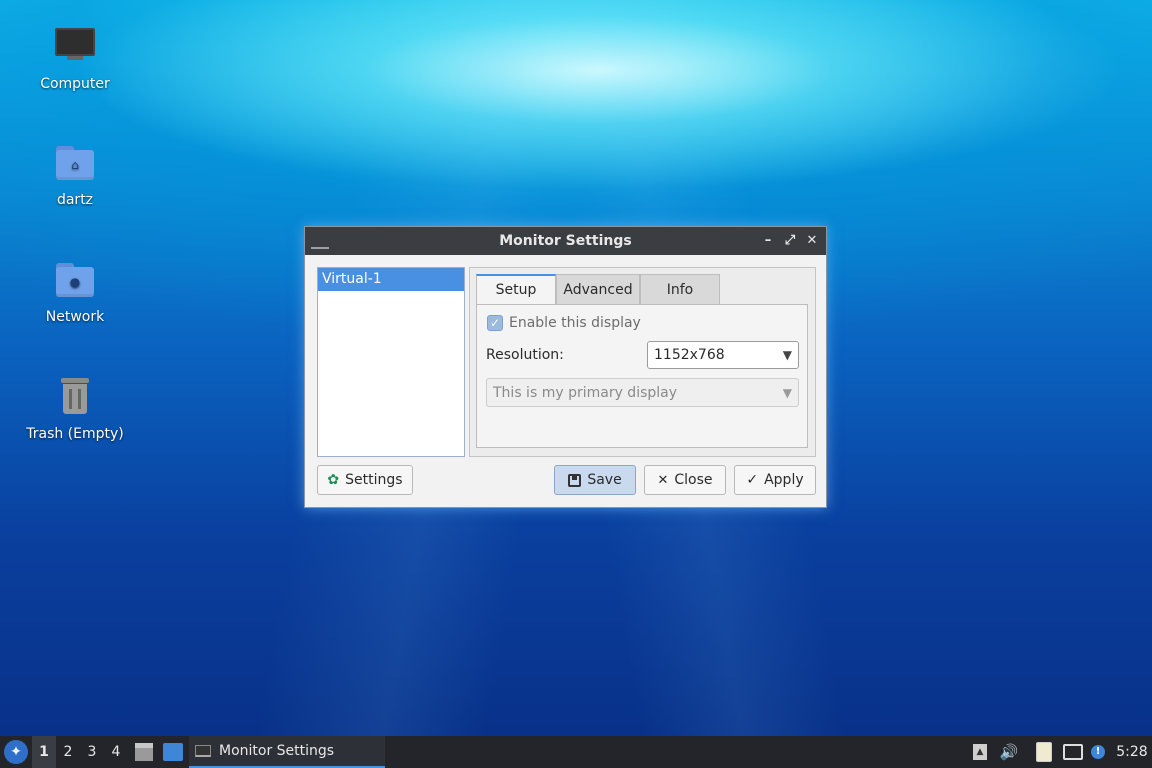 The width and height of the screenshot is (1152, 768). What do you see at coordinates (1132, 752) in the screenshot?
I see `clock: 5:28` at bounding box center [1132, 752].